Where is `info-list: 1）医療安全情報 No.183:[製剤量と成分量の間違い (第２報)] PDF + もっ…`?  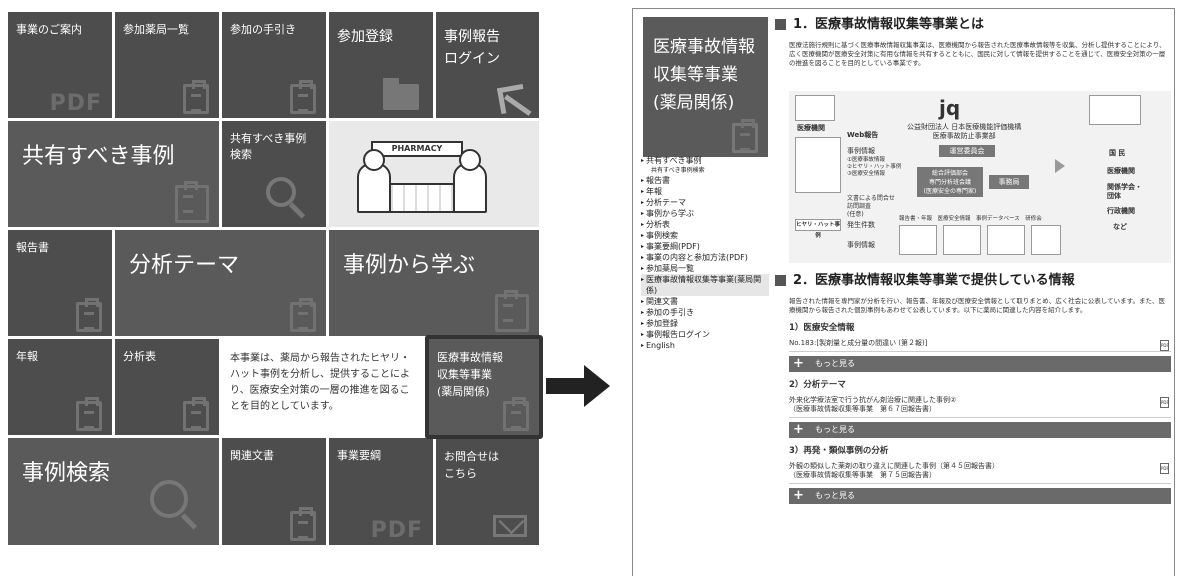 info-list: 1）医療安全情報 No.183:[製剤量と成分量の間違い (第２報)] PDF + もっ… is located at coordinates (974, 412).